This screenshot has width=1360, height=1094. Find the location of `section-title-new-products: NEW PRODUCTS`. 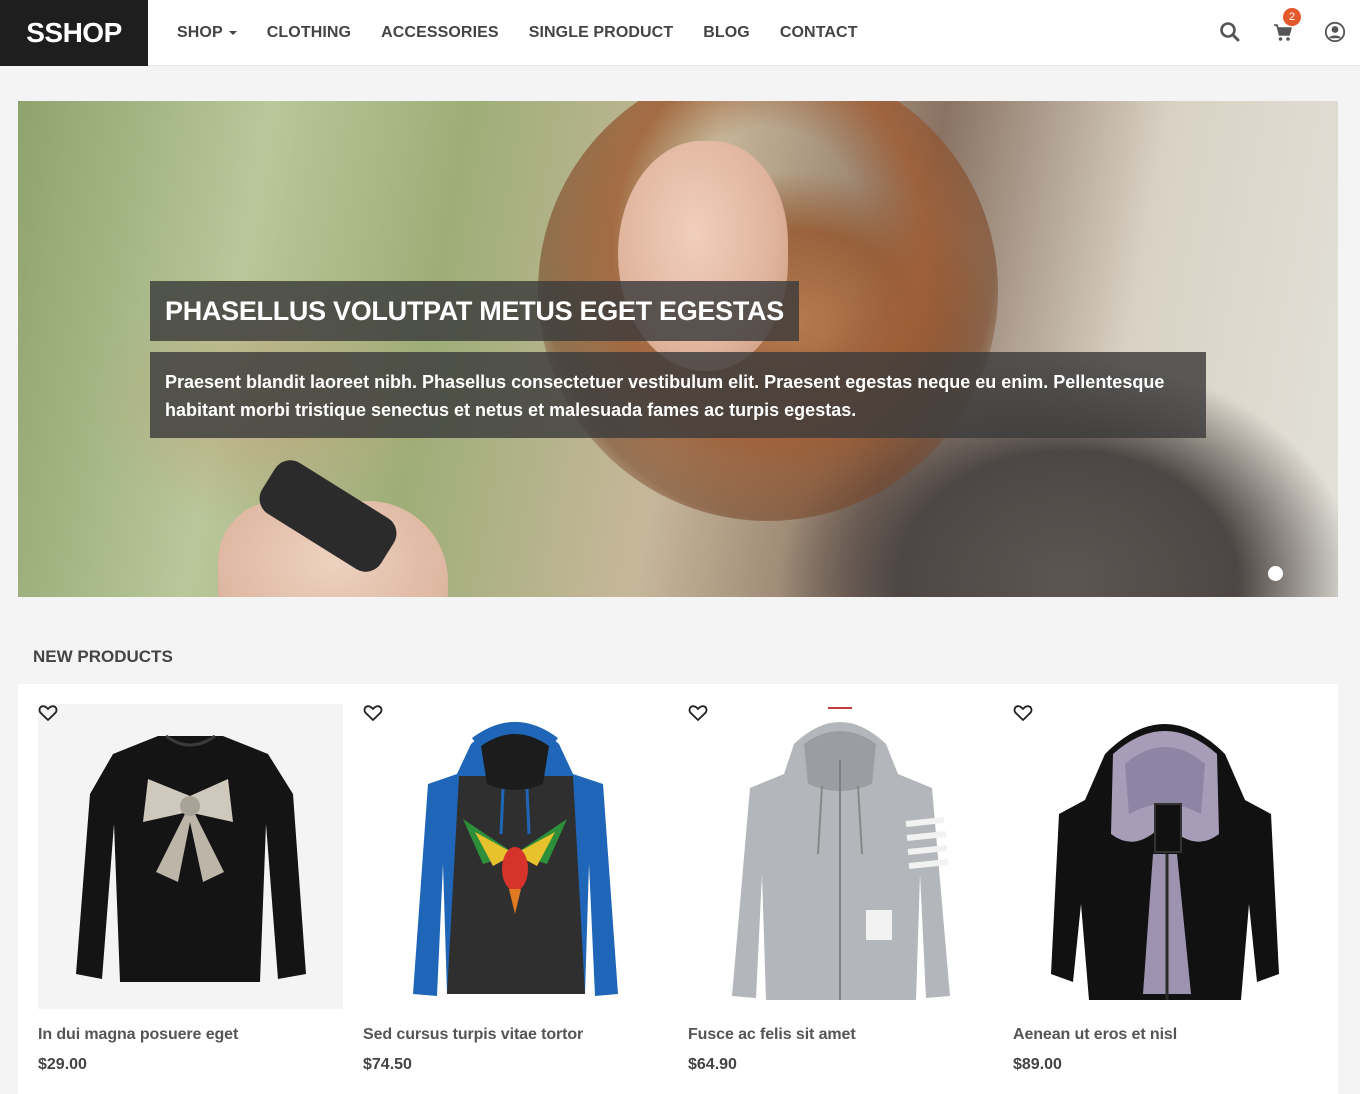

section-title-new-products: NEW PRODUCTS is located at coordinates (103, 656).